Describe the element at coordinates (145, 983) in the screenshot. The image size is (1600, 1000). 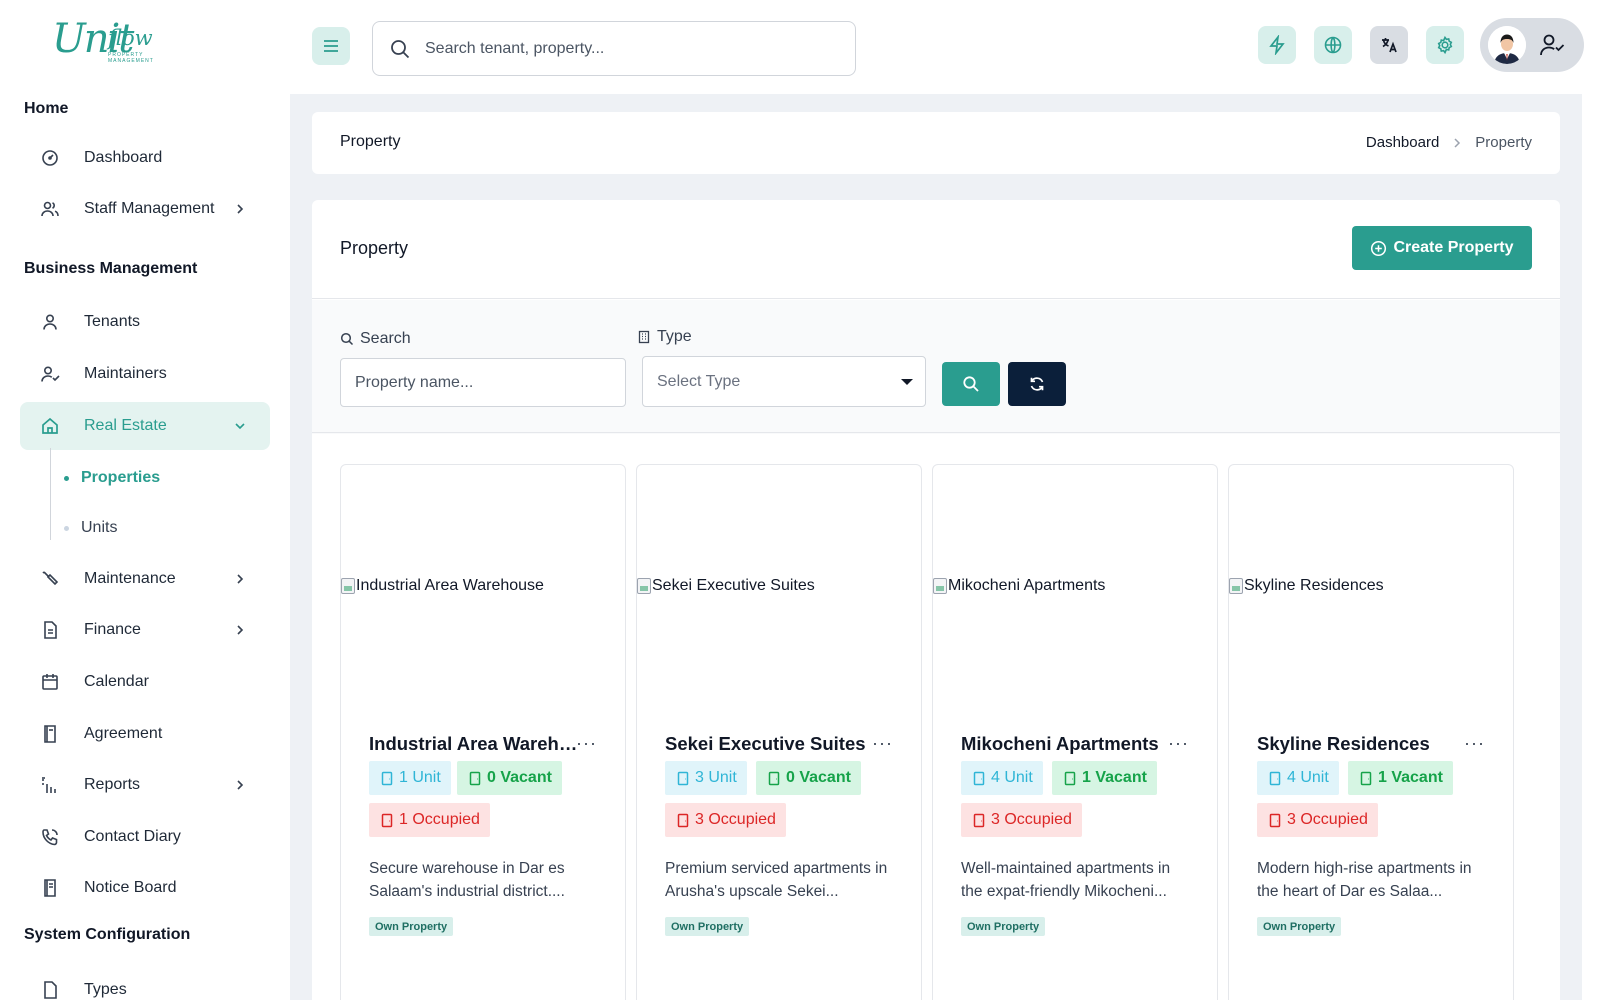
I see `sidebar-item-types: Types` at that location.